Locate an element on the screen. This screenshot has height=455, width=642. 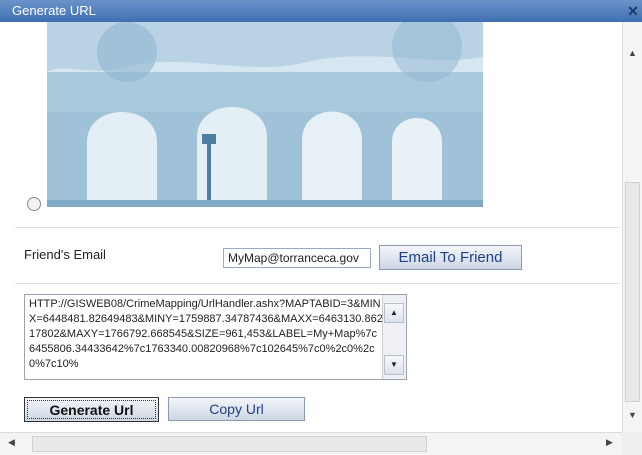
friends-email-label: Friend's Email is located at coordinates (65, 254).